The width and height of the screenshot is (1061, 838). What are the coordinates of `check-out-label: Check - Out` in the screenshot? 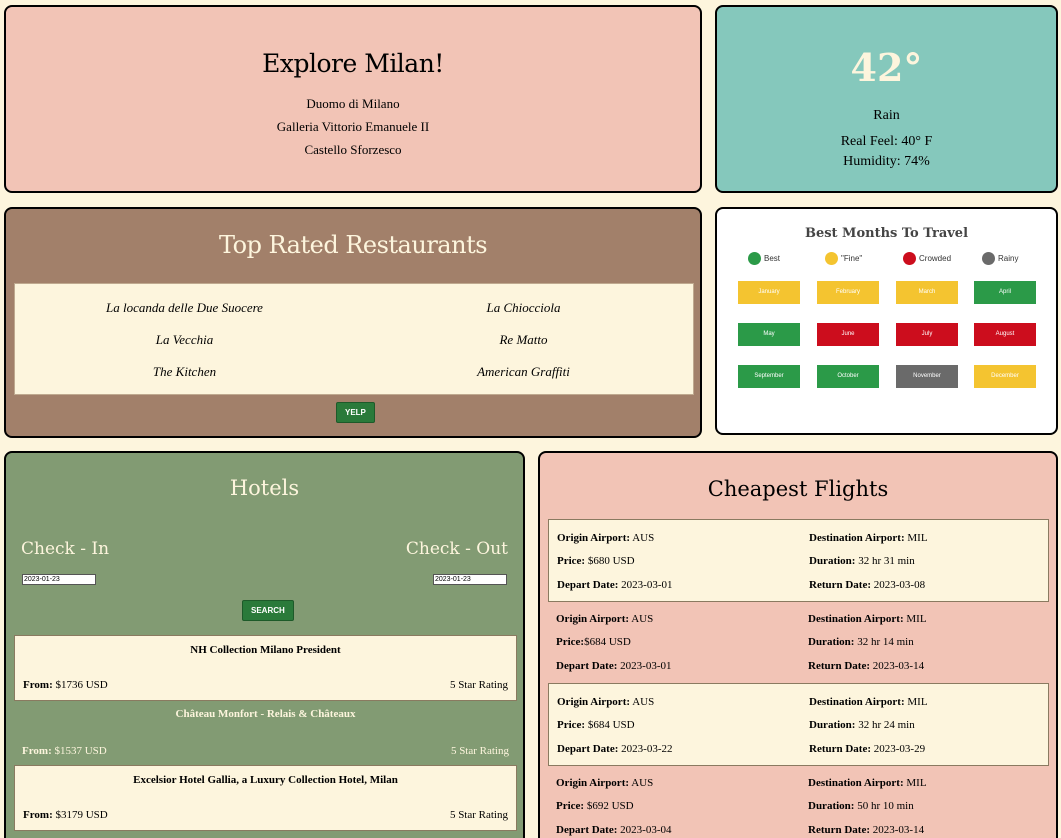 It's located at (456, 549).